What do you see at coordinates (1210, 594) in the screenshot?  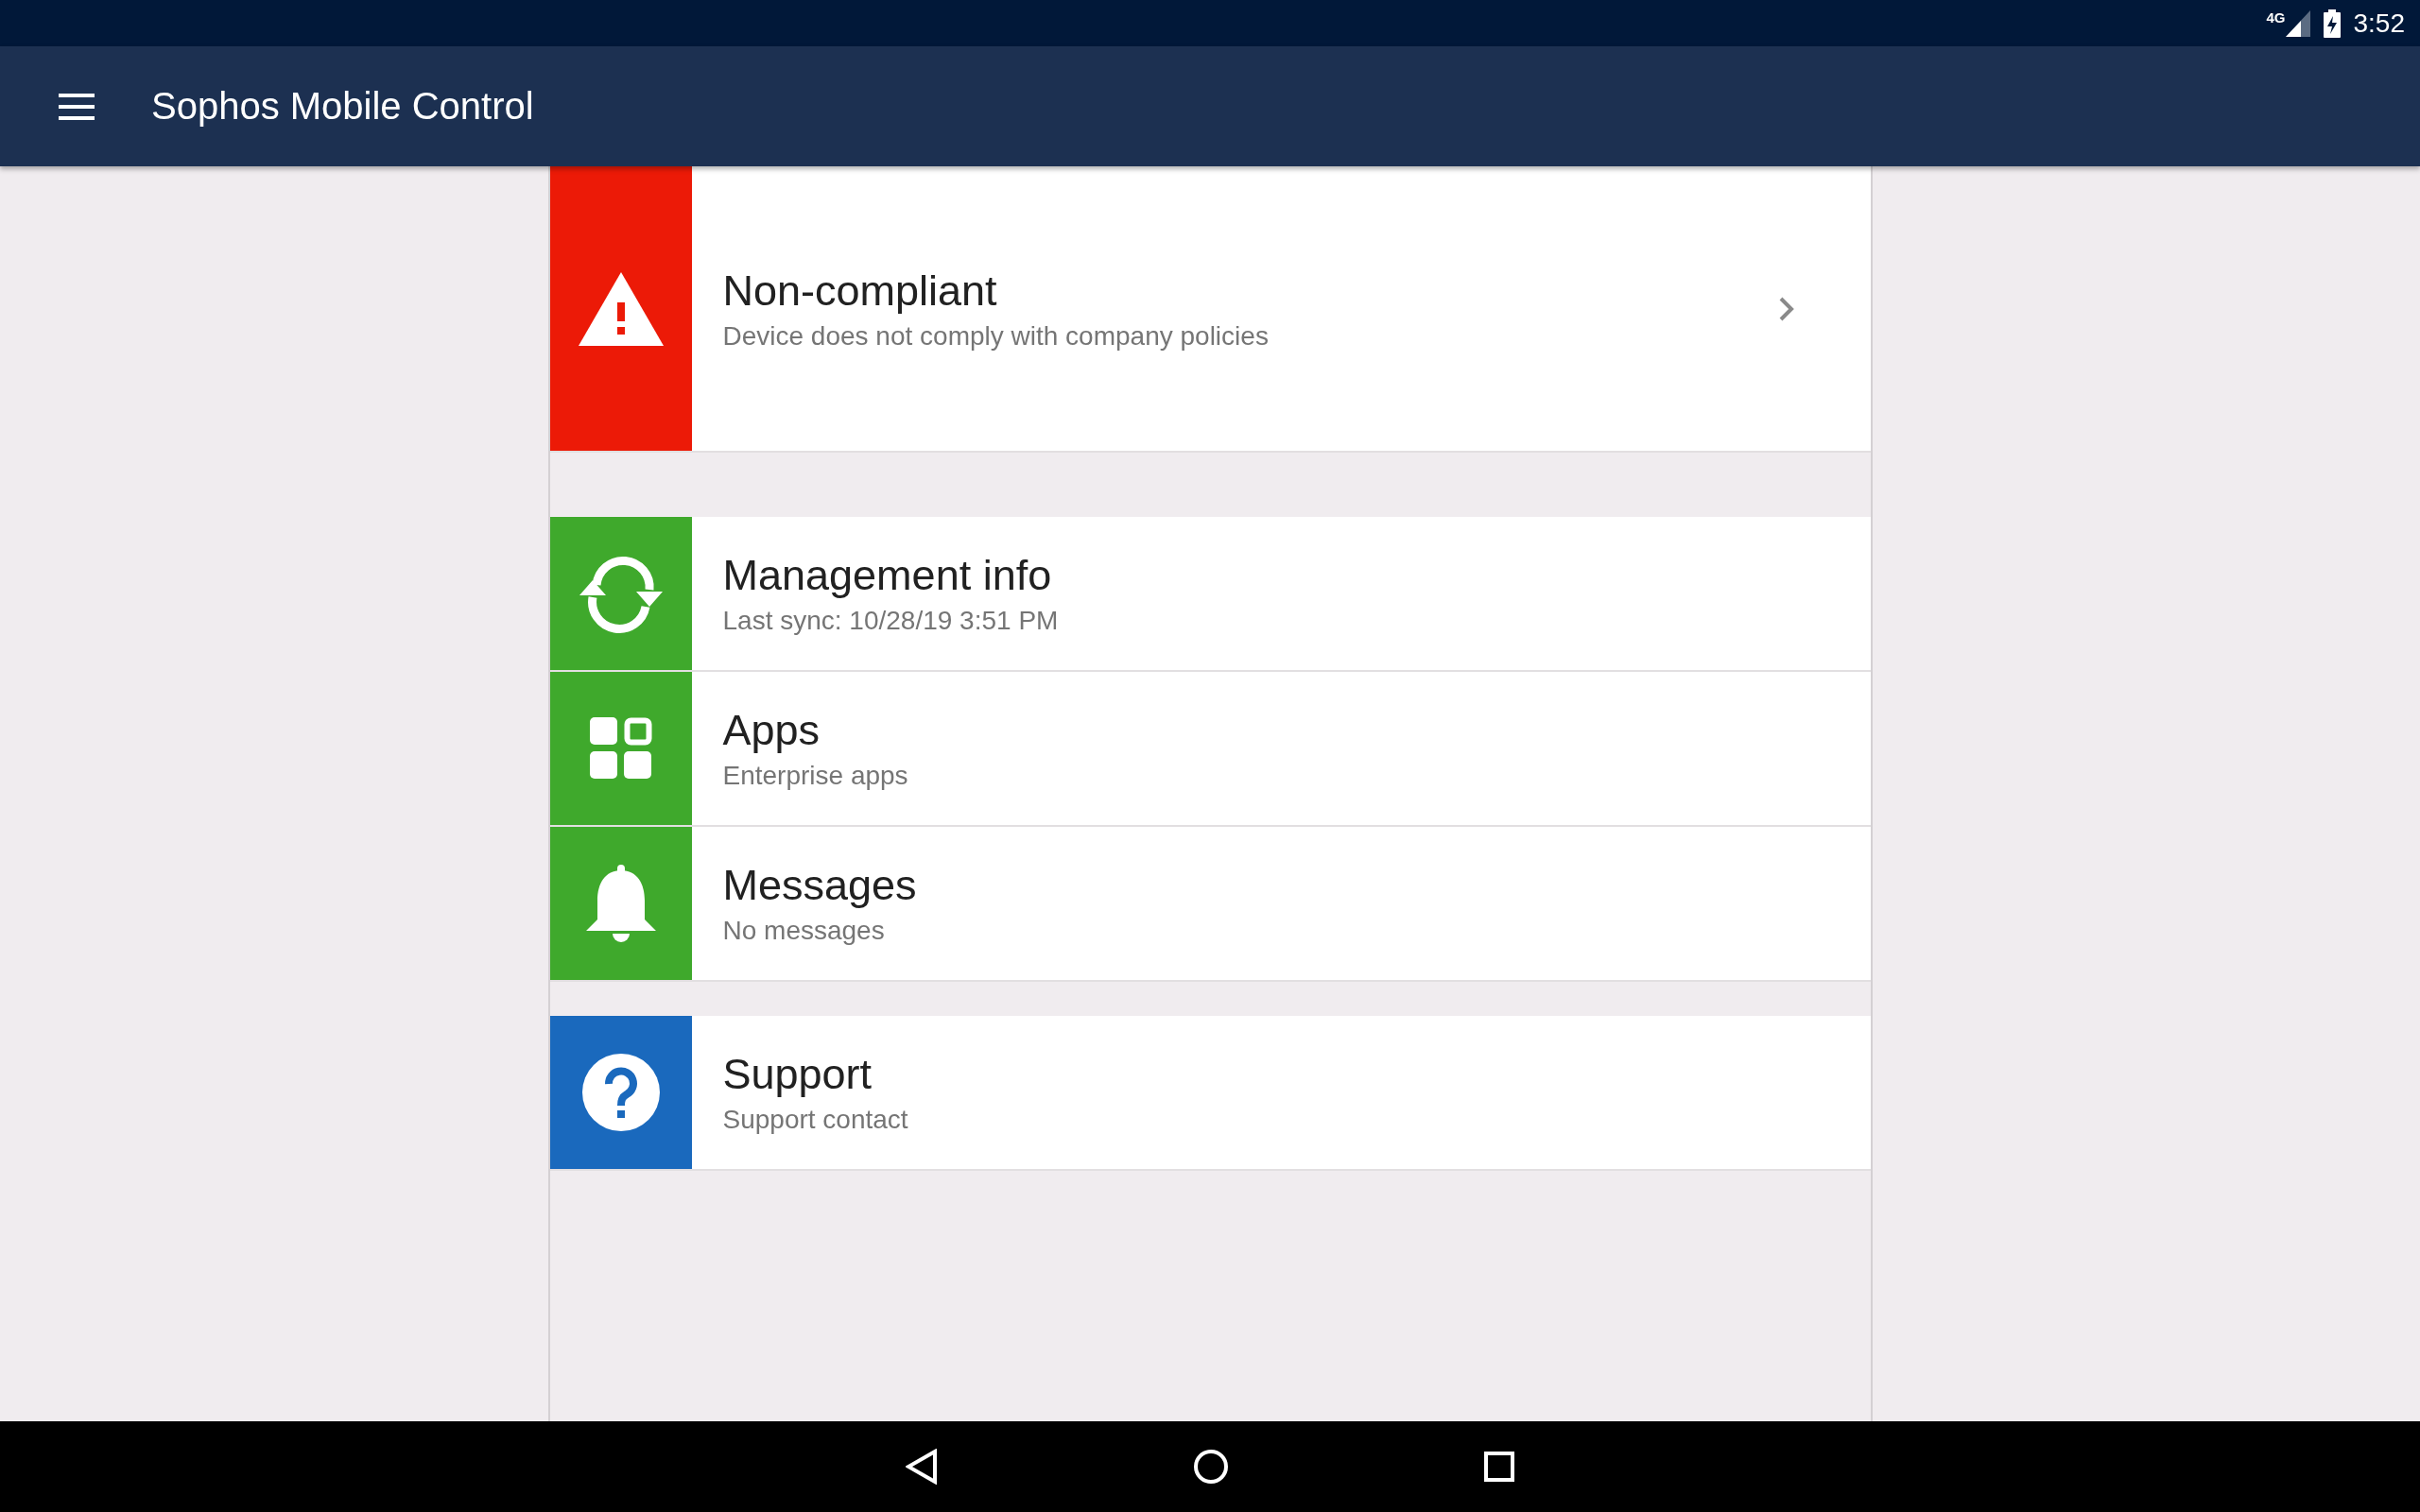 I see `list-item: Management info Last sync: 10/28/19 3:51 PM` at bounding box center [1210, 594].